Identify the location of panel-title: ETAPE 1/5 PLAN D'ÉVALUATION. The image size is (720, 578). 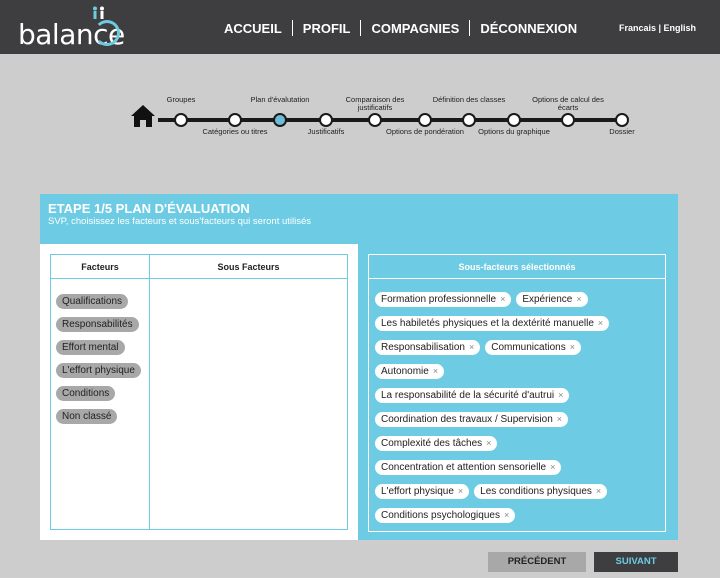
(149, 208).